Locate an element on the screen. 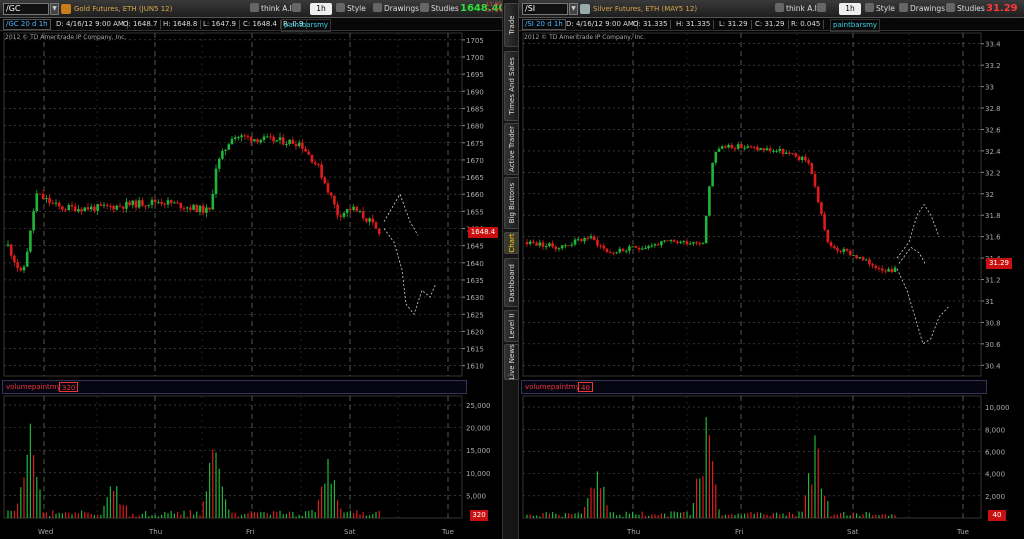 Image resolution: width=1024 pixels, height=539 pixels. price-axis-label: 1615 is located at coordinates (475, 350).